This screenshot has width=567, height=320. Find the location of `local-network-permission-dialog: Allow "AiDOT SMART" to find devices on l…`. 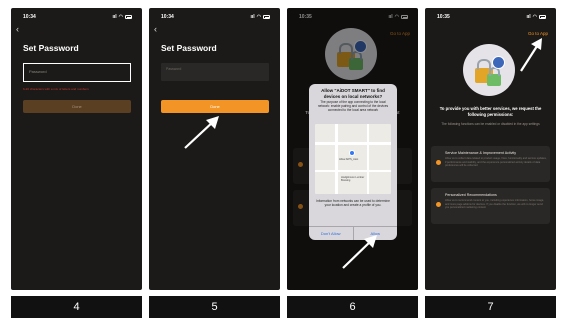

local-network-permission-dialog: Allow "AiDOT SMART" to find devices on l… is located at coordinates (353, 162).